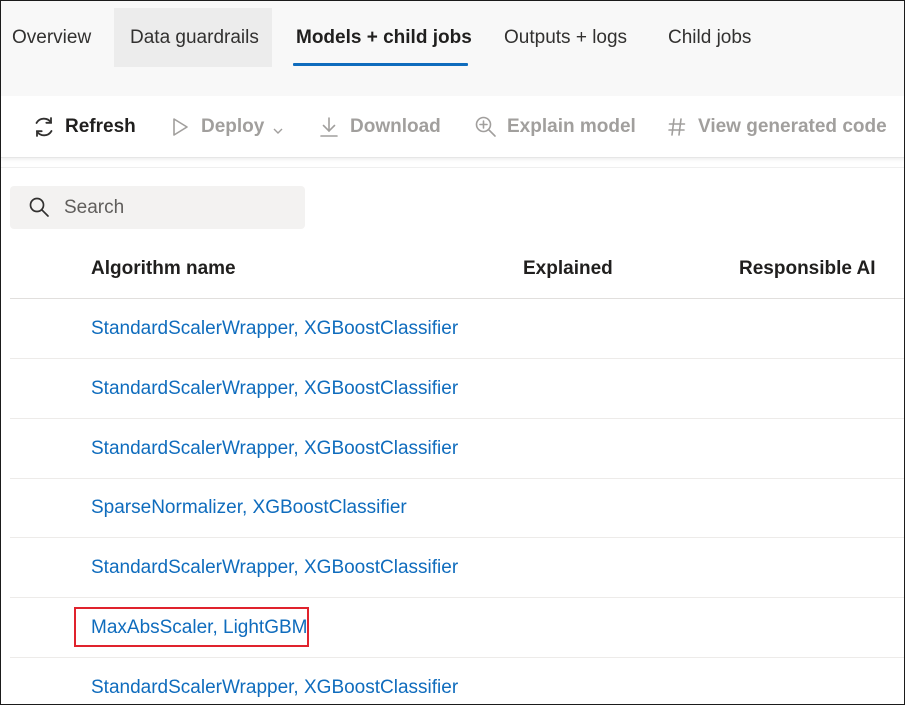 Image resolution: width=905 pixels, height=705 pixels. What do you see at coordinates (384, 37) in the screenshot?
I see `tab-models-child-jobs: Models + child jobs` at bounding box center [384, 37].